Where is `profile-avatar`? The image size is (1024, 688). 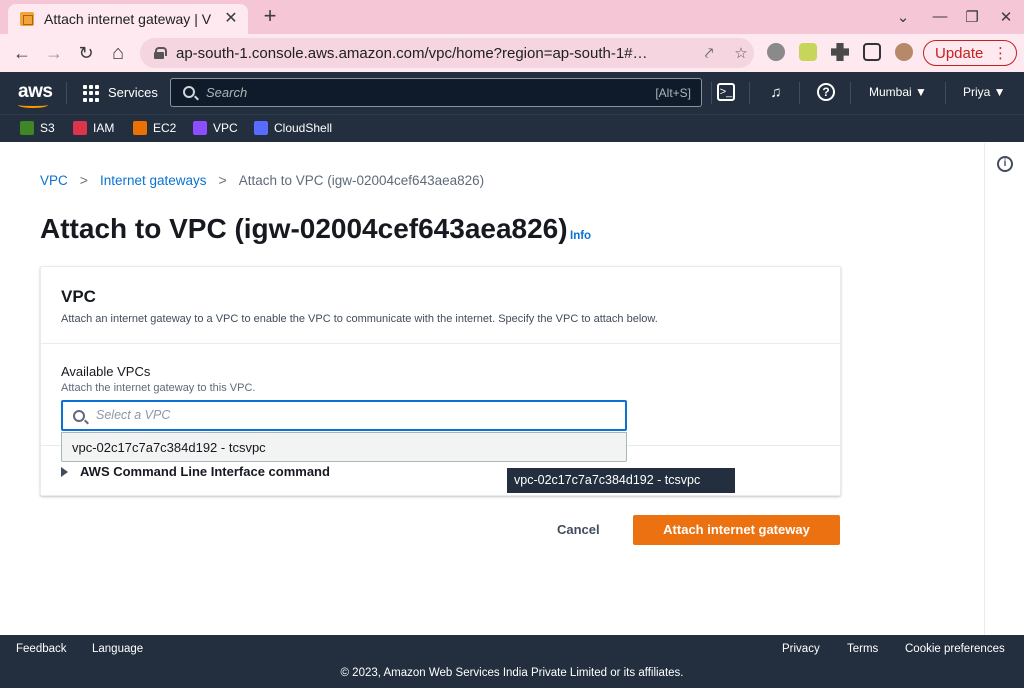 profile-avatar is located at coordinates (904, 52).